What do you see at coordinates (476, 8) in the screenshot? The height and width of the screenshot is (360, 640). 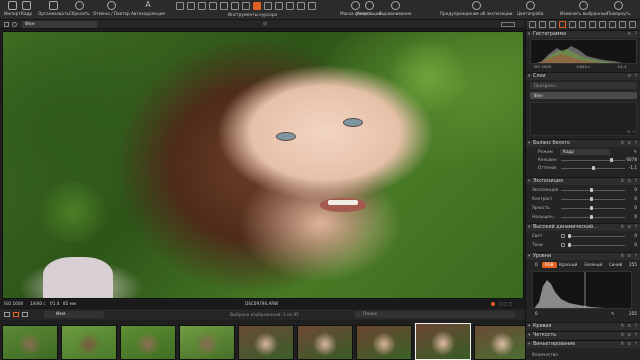 I see `exposure-warning-button: Предупреждение об экспозиции` at bounding box center [476, 8].